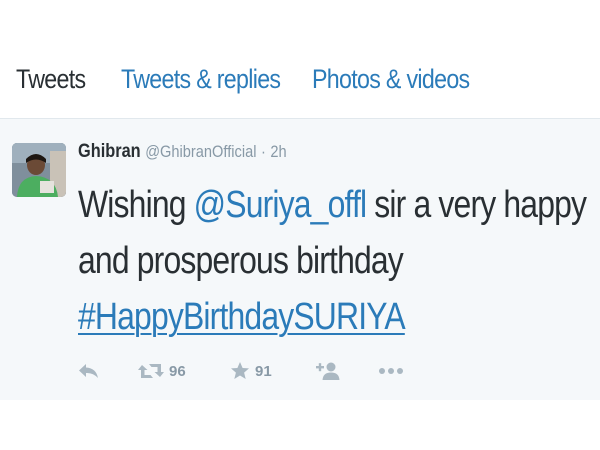 The image size is (600, 450). I want to click on follow-button, so click(329, 371).